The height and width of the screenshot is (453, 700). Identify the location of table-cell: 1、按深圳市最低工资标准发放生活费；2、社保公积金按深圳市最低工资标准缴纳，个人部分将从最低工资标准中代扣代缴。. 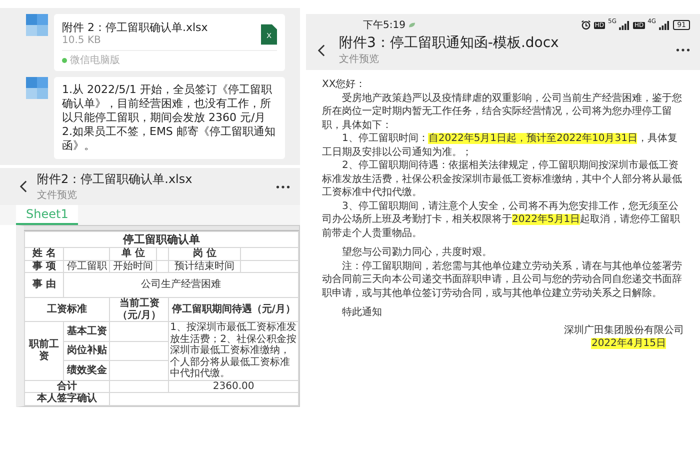
(233, 351).